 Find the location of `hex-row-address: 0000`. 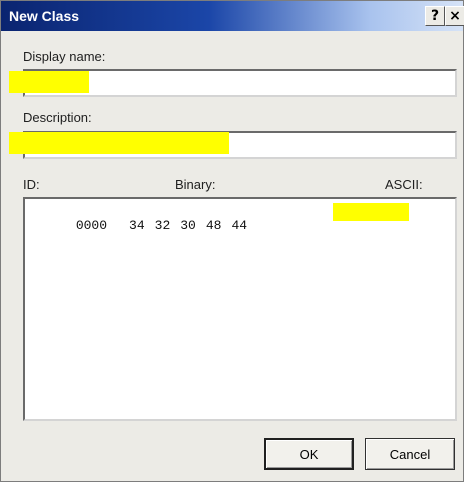

hex-row-address: 0000 is located at coordinates (91, 225).